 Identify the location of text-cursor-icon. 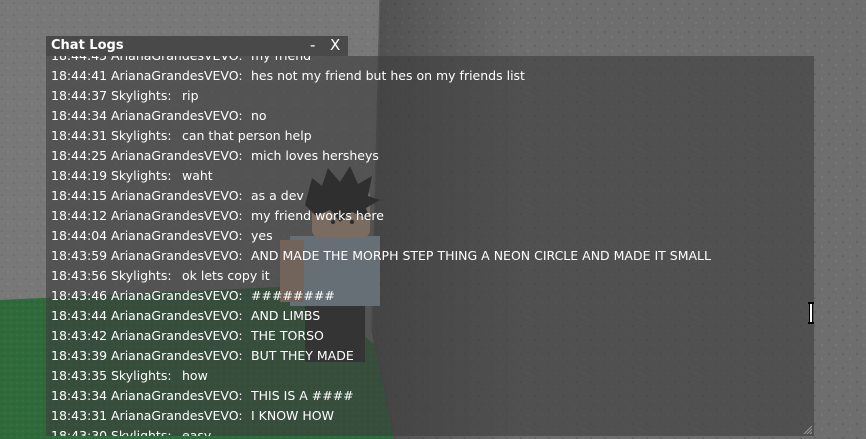
(811, 313).